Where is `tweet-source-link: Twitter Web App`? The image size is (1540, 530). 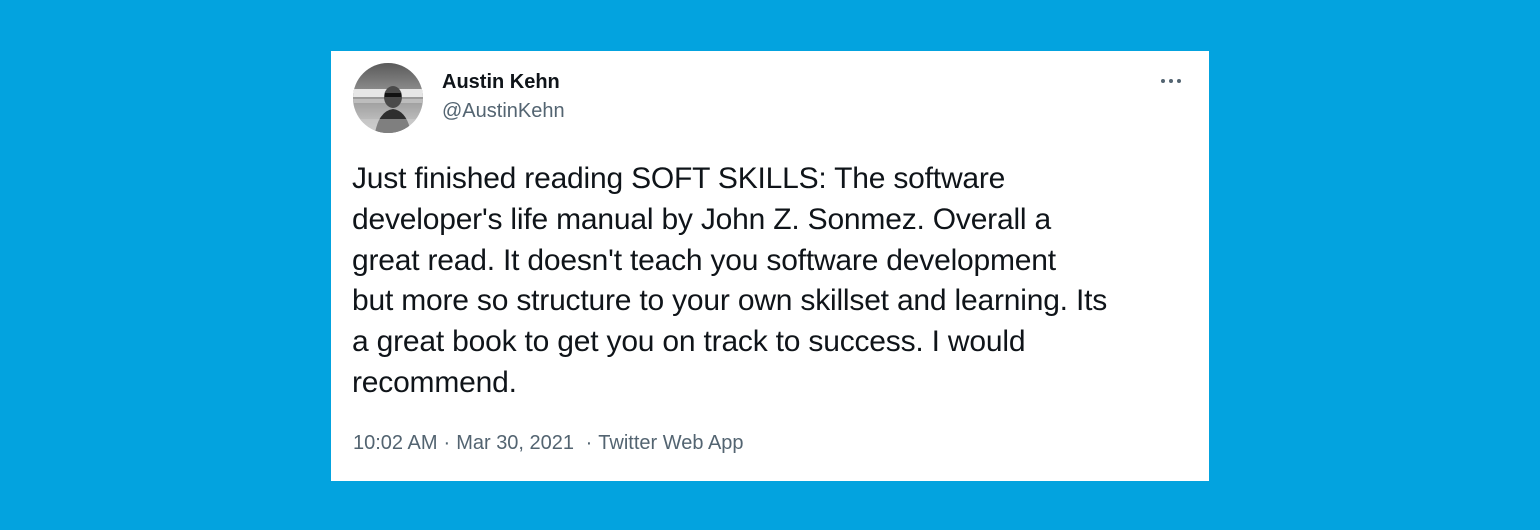 tweet-source-link: Twitter Web App is located at coordinates (670, 443).